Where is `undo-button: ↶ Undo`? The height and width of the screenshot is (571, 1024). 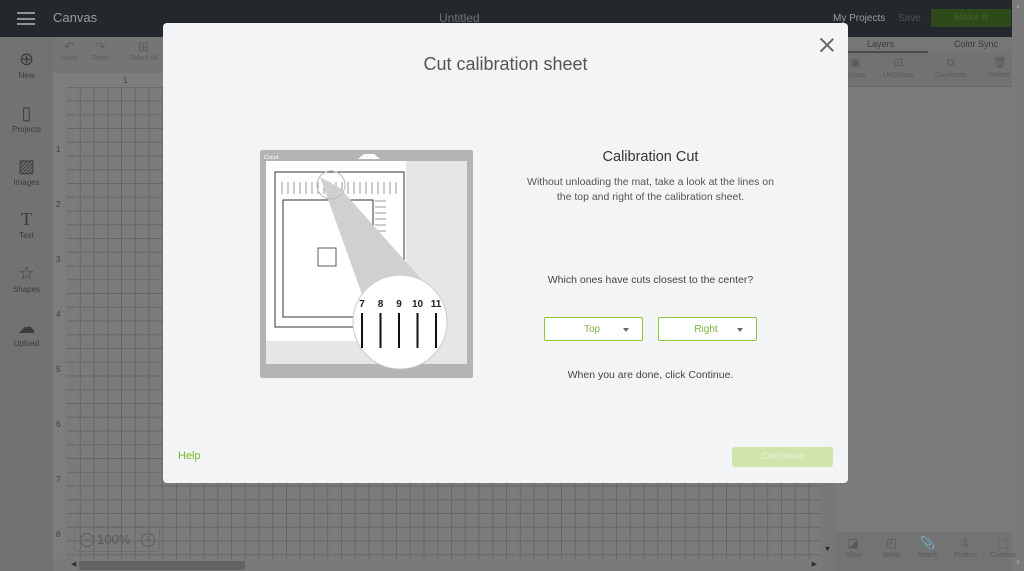
undo-button: ↶ Undo is located at coordinates (69, 50).